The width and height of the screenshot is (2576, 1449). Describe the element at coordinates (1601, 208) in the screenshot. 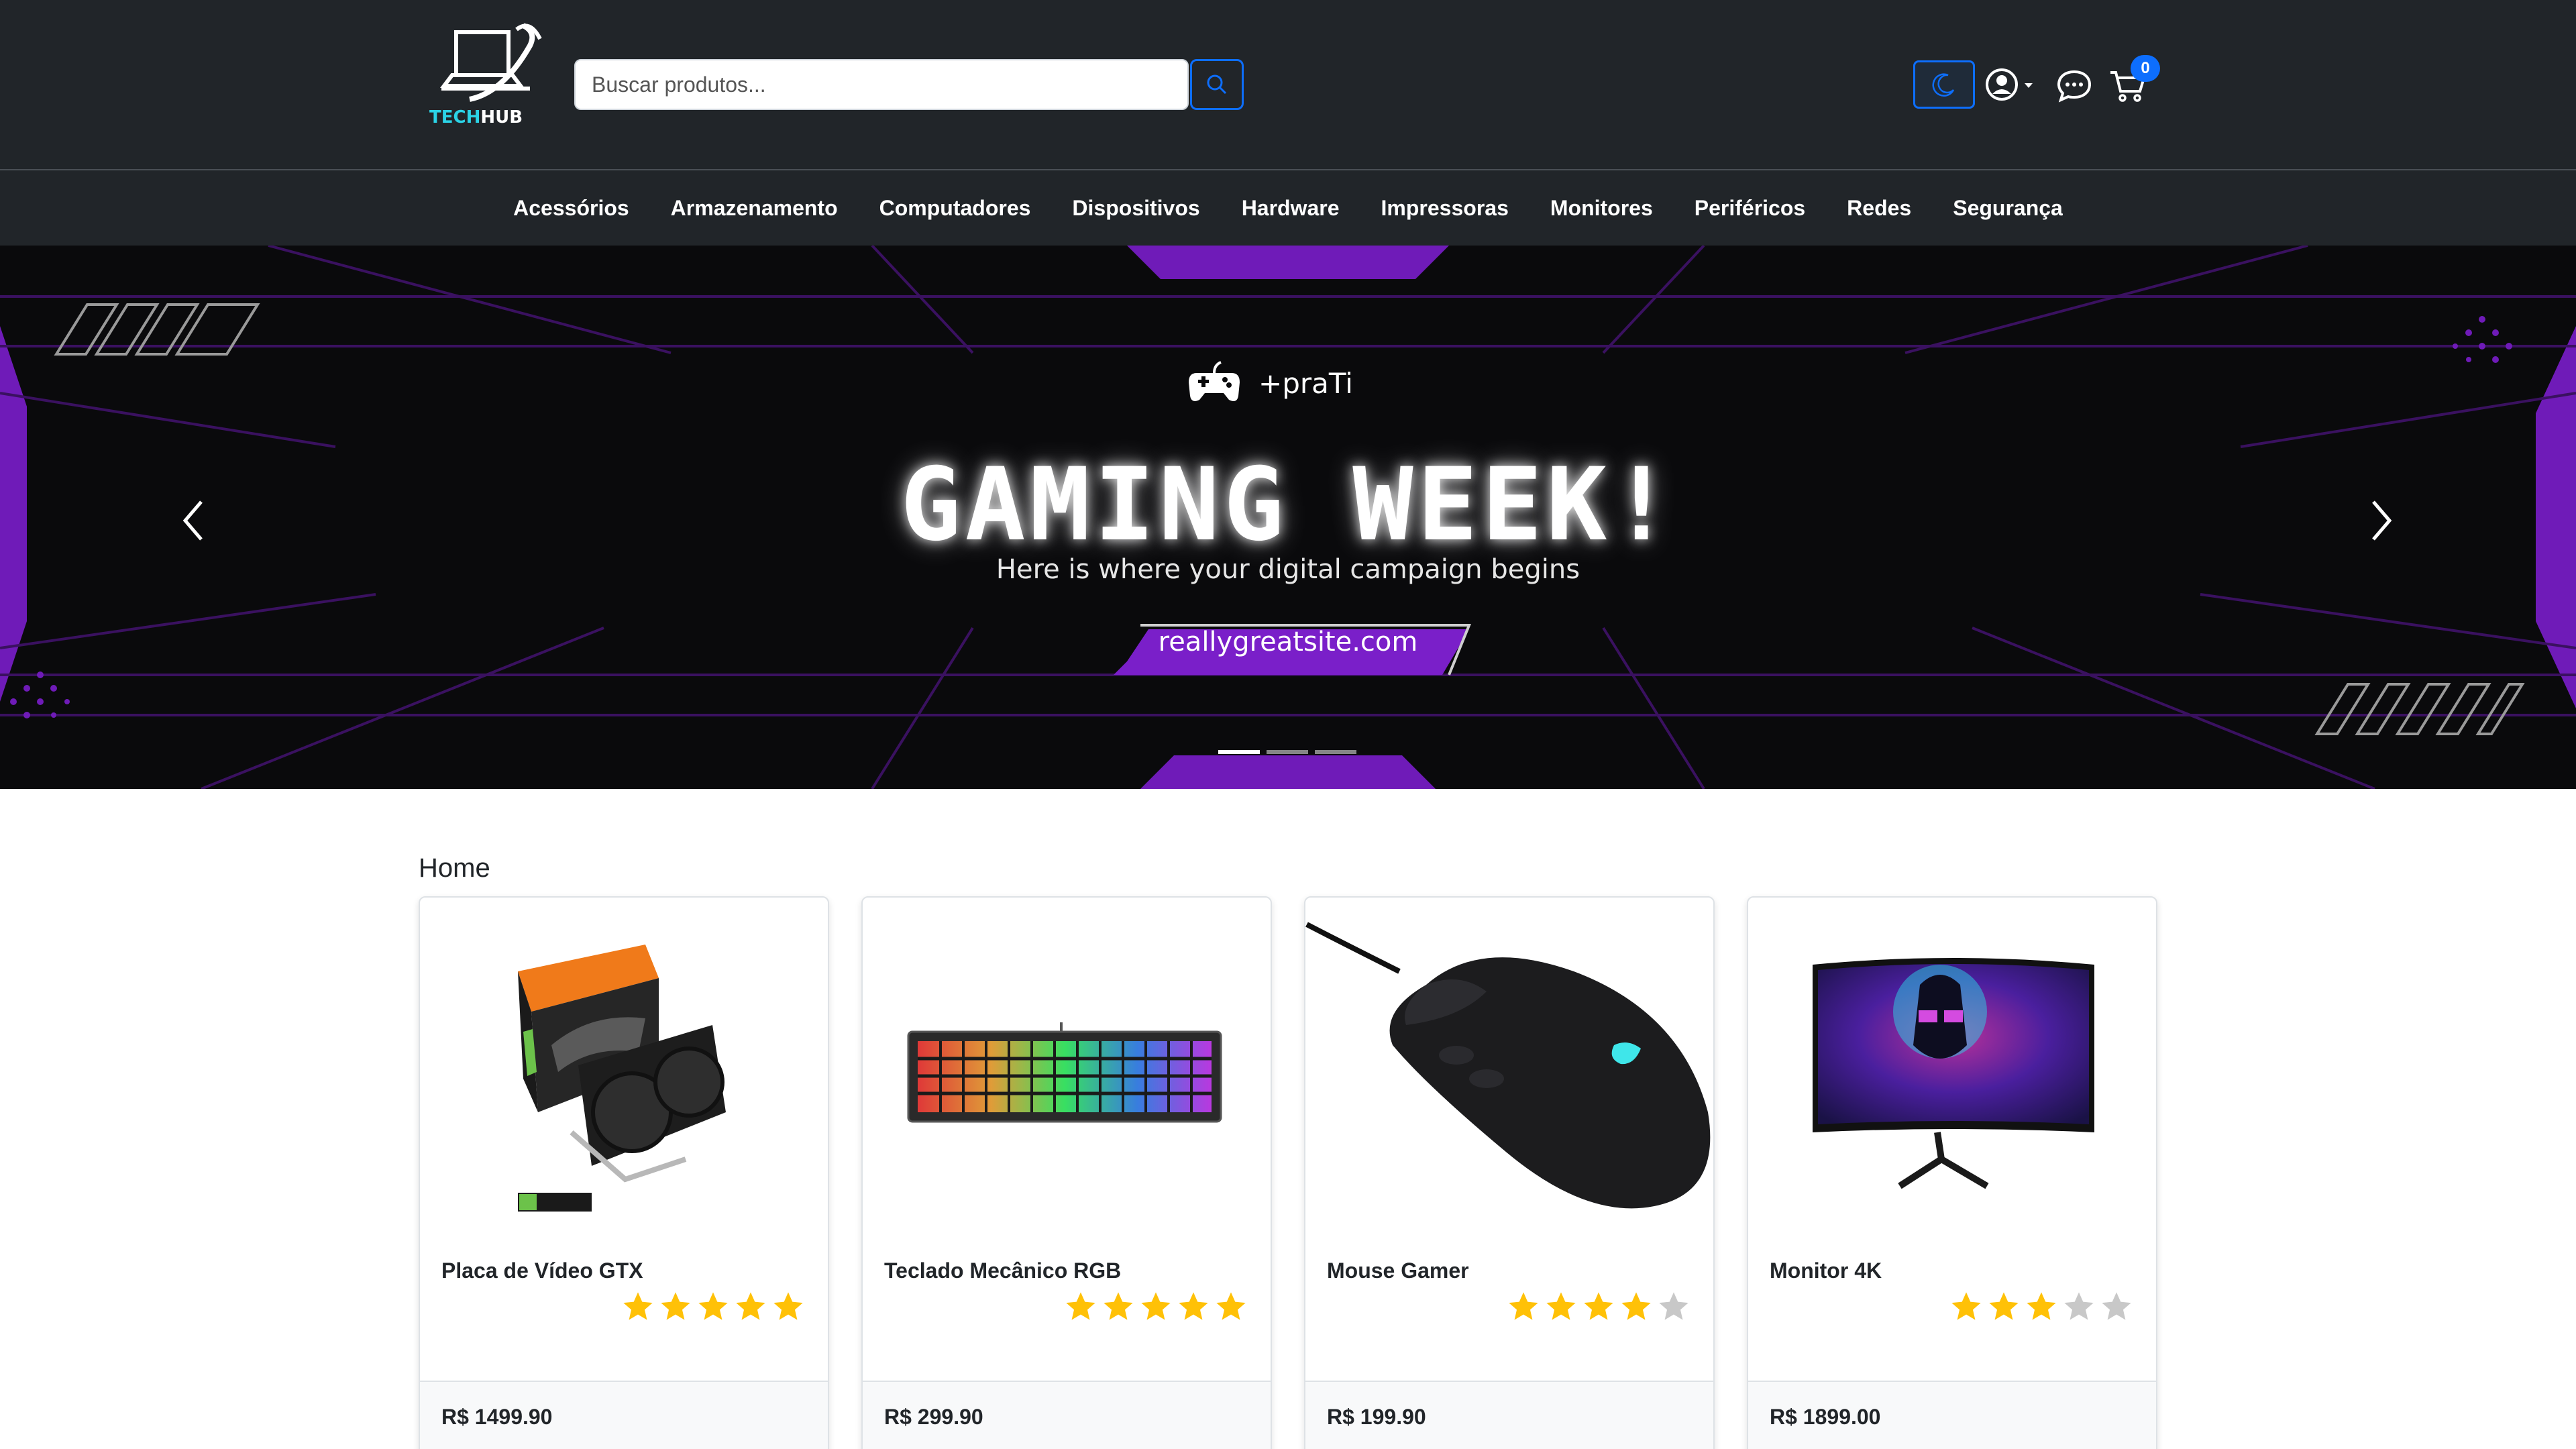

I see `category-link-monitores: Monitores` at that location.